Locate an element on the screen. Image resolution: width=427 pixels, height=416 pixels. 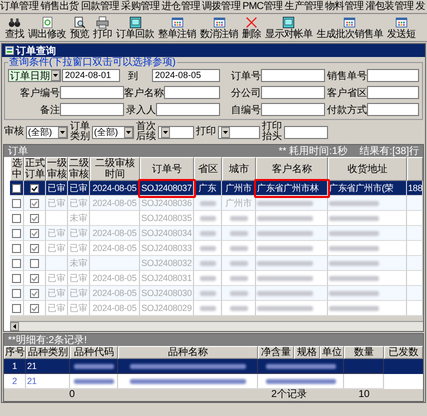
table-row: 2 21 is located at coordinates (213, 381).